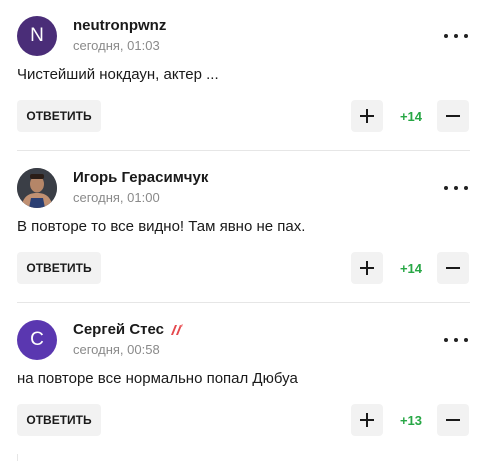 The height and width of the screenshot is (461, 487). I want to click on comment-date: сегодня, 01:00, so click(116, 197).